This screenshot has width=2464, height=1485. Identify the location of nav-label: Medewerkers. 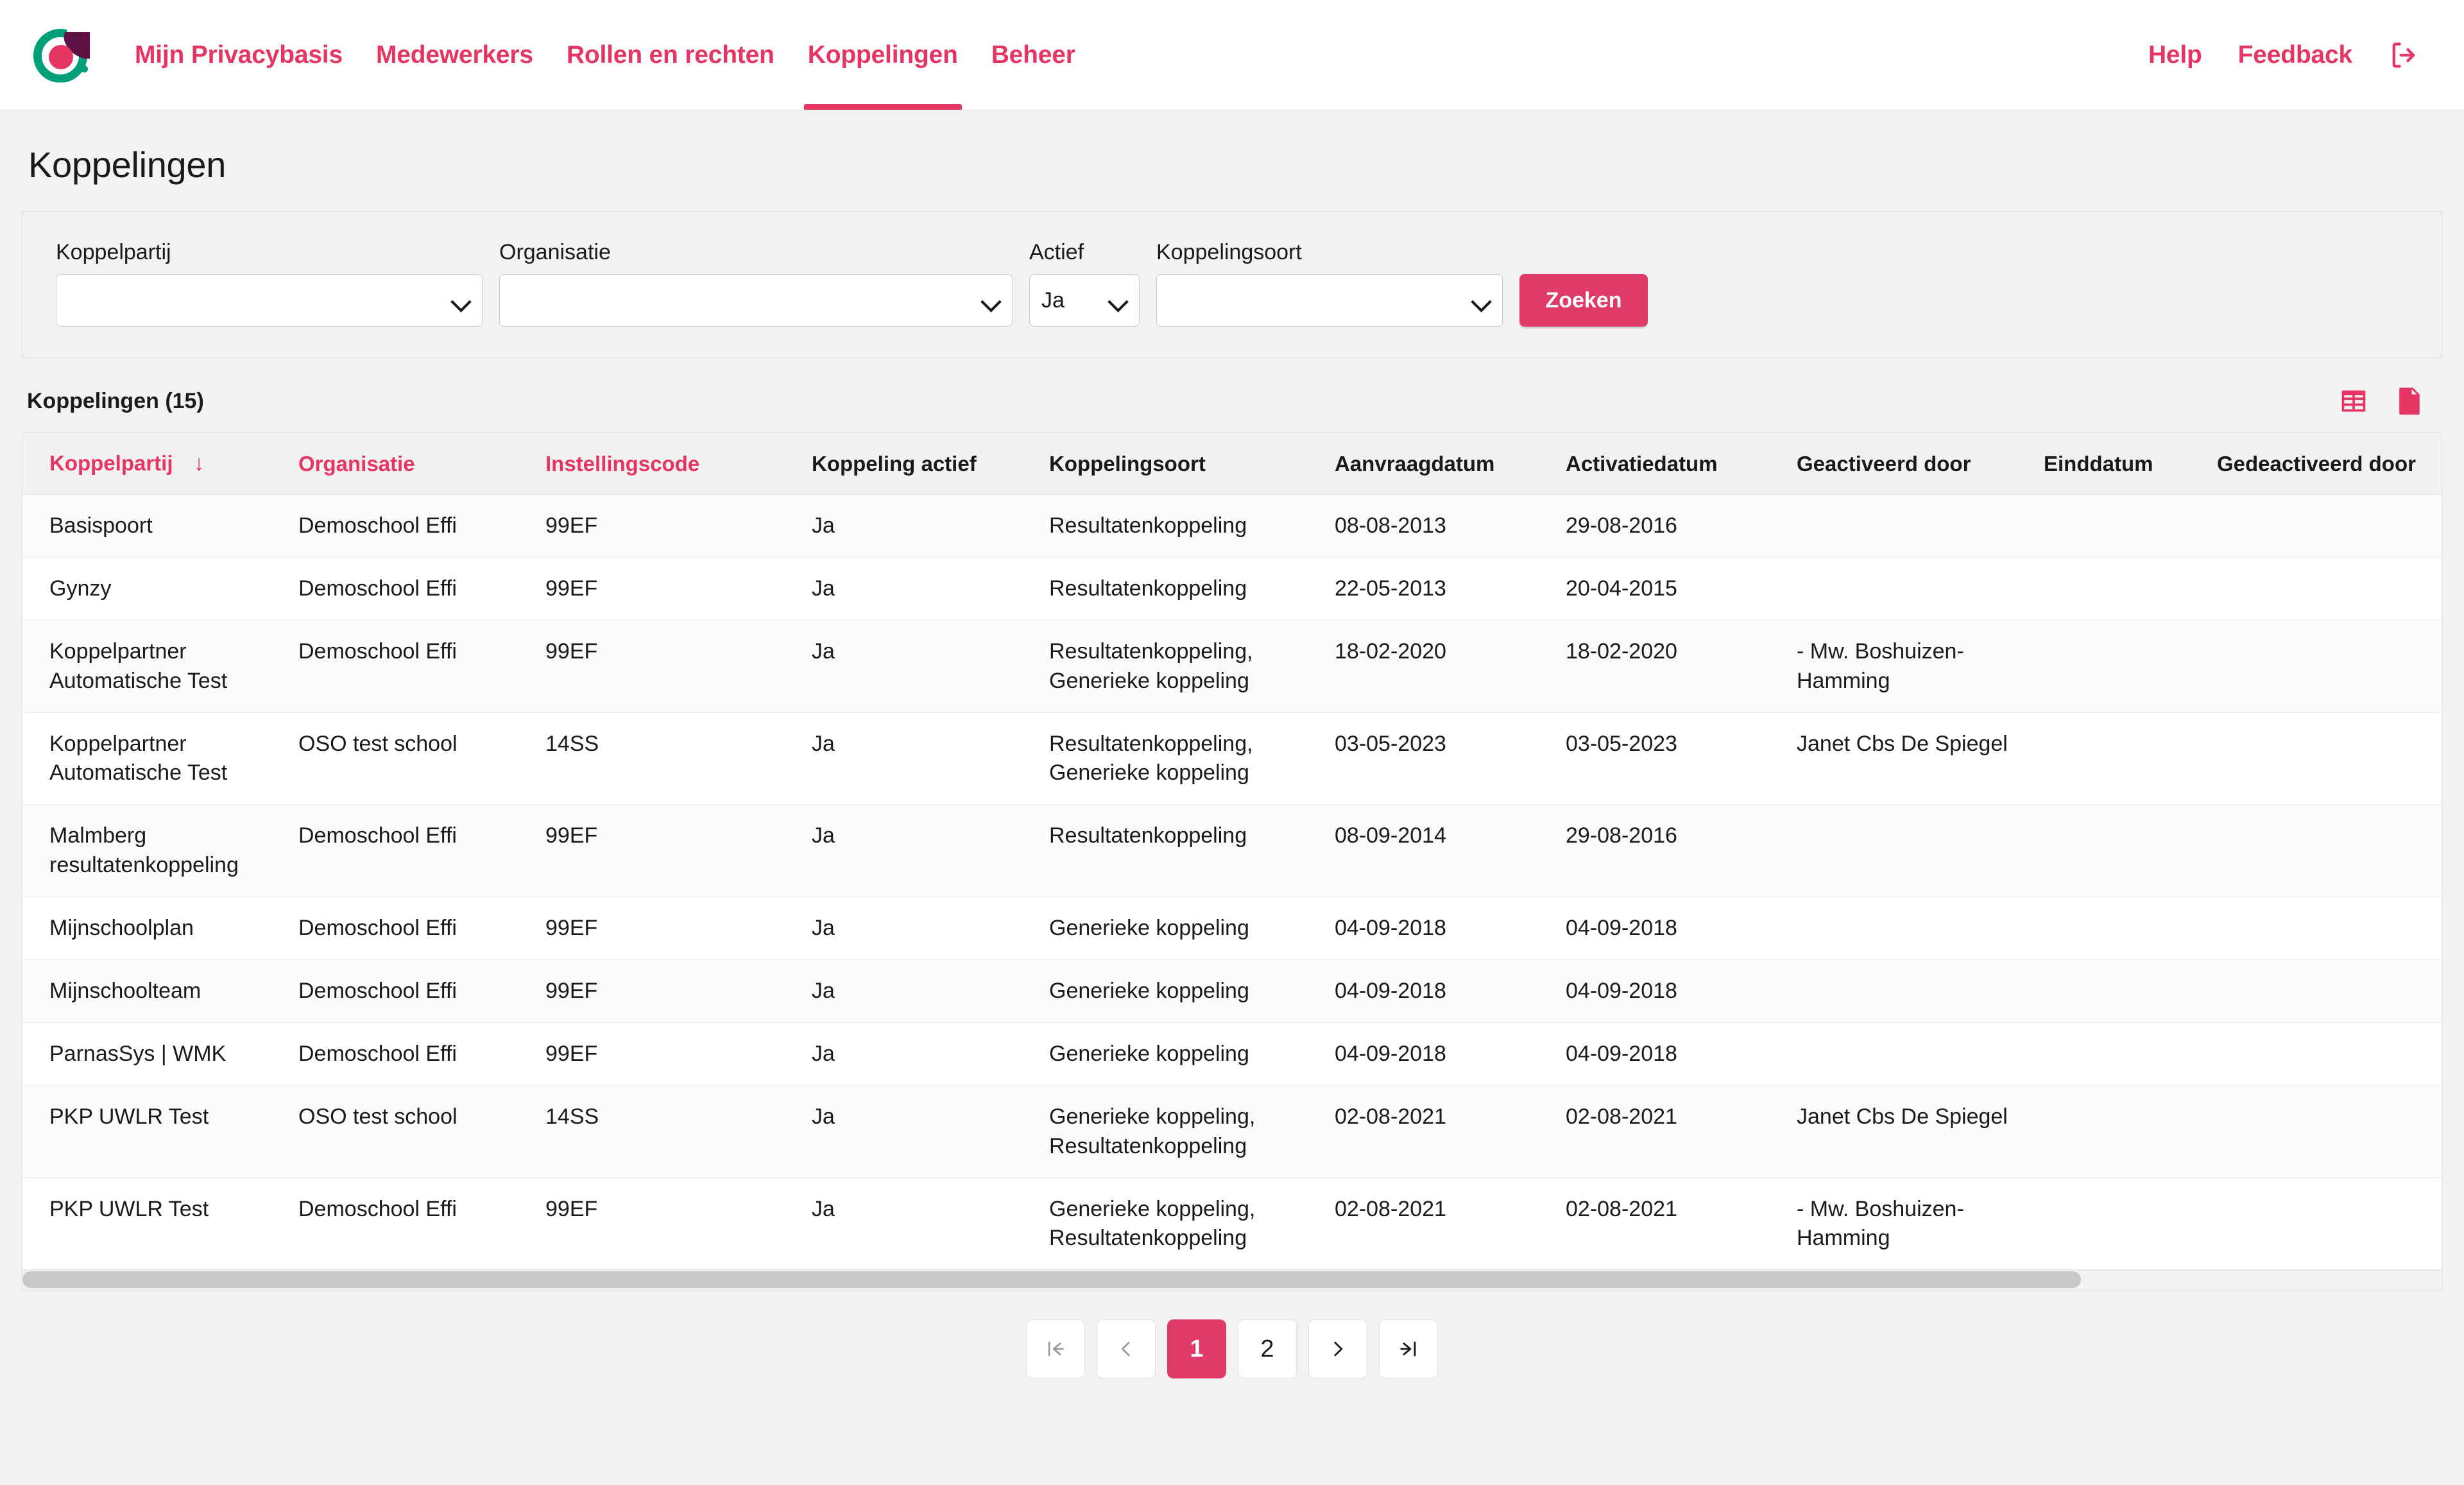
(454, 54).